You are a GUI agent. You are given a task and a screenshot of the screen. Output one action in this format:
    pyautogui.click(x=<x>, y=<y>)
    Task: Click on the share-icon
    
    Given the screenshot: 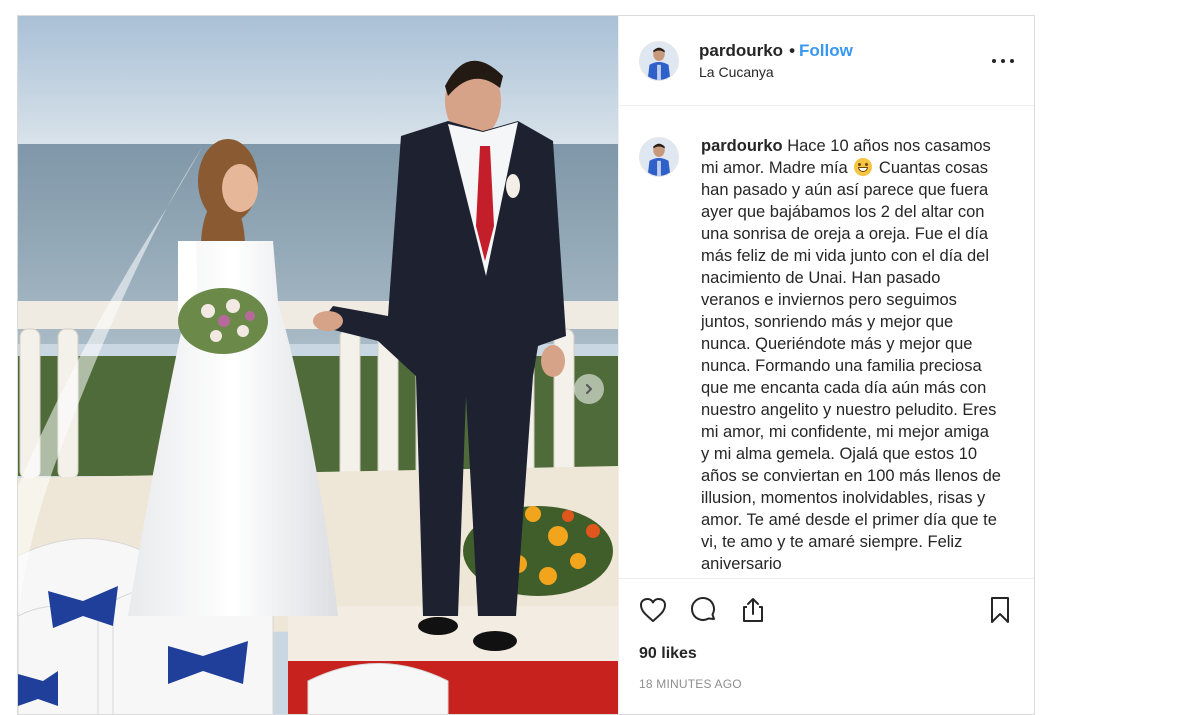 What is the action you would take?
    pyautogui.click(x=753, y=610)
    